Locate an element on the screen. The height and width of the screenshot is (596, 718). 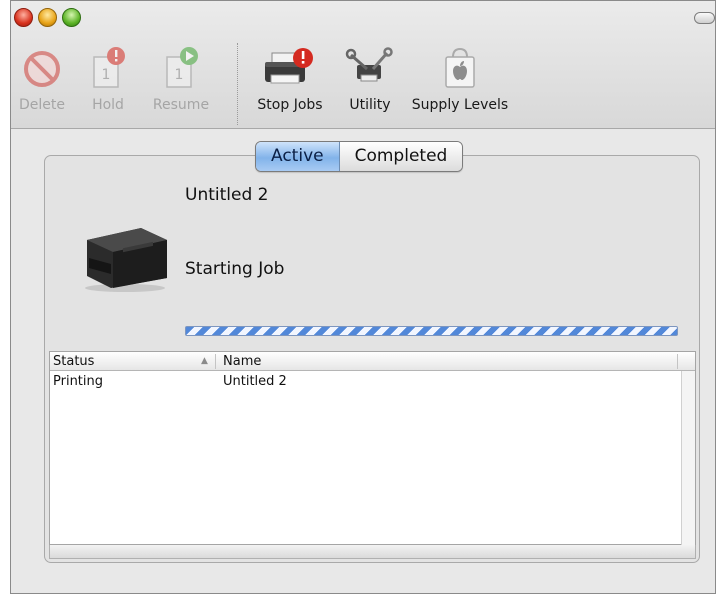
printer-image is located at coordinates (126, 260).